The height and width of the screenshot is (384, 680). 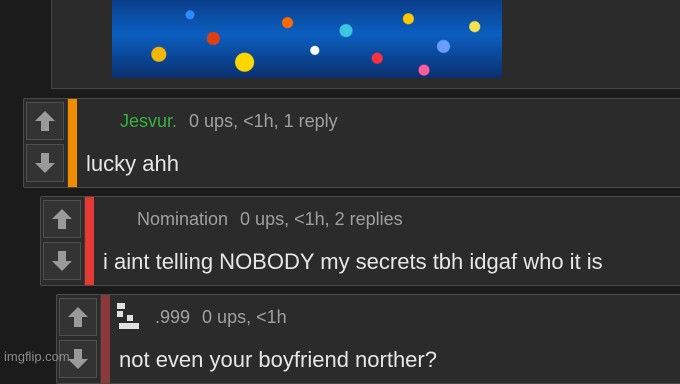 I want to click on comment-meta: Nomination 0 ups, <1h, 2 replies, so click(x=270, y=219).